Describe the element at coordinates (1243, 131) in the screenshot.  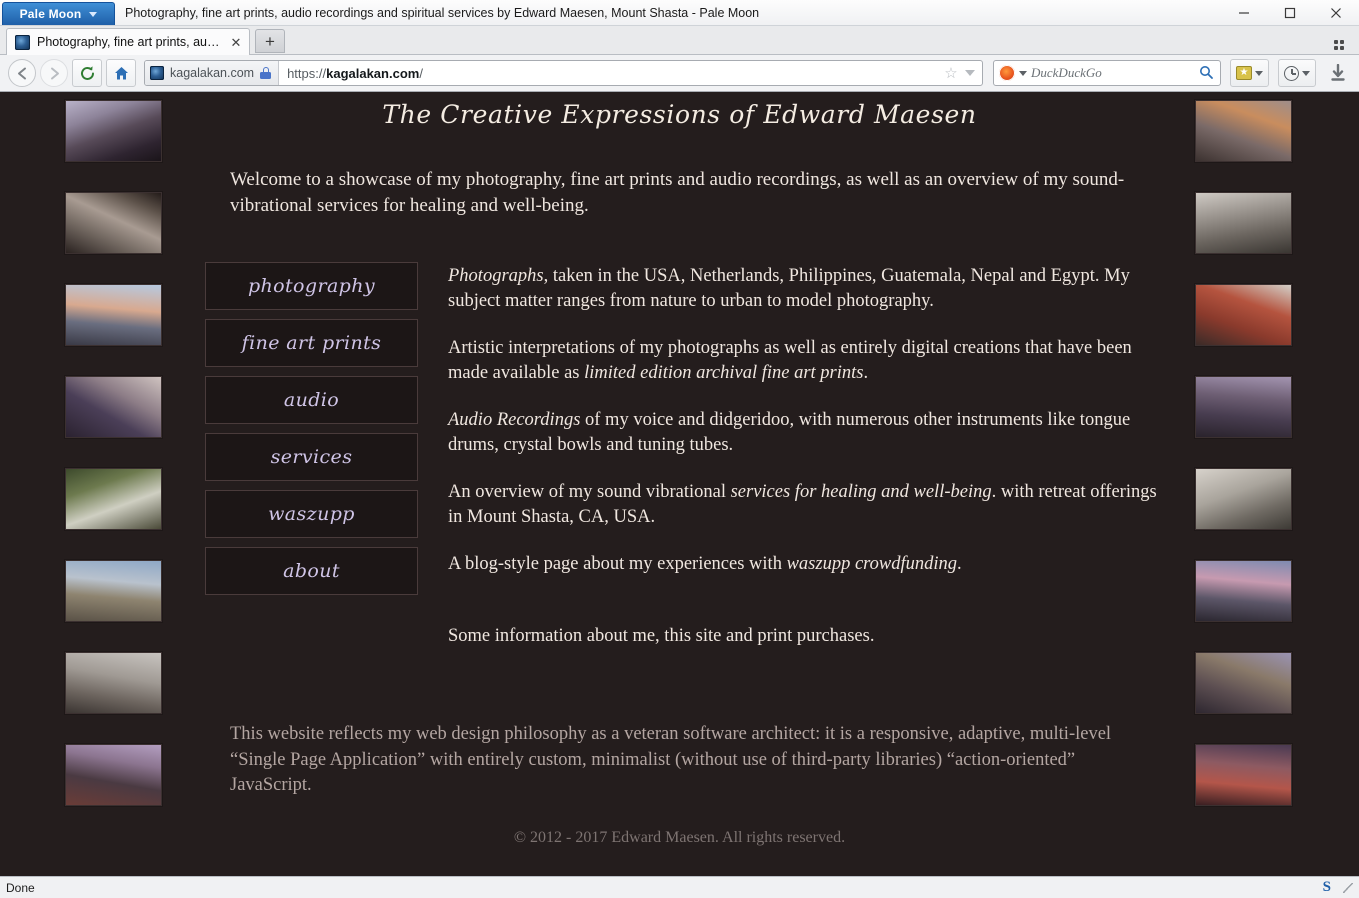
I see `street-performer-thumbnail` at that location.